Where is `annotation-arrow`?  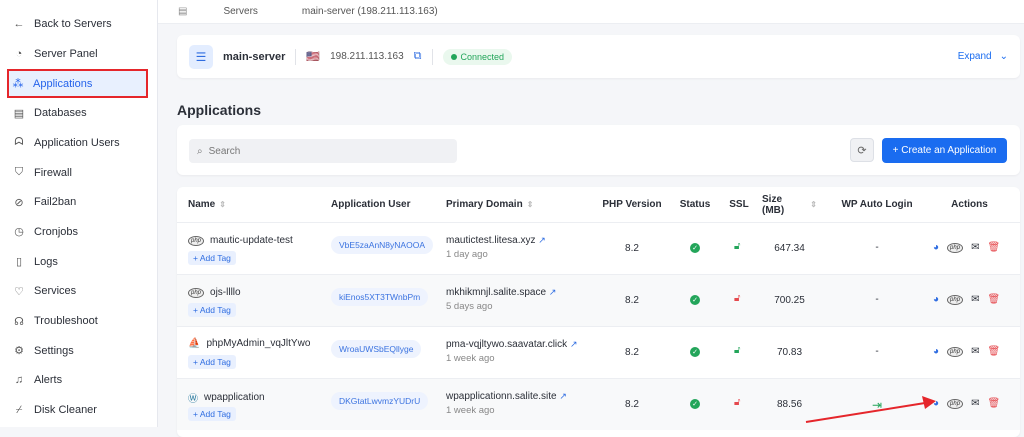
annotation-arrow is located at coordinates (870, 409).